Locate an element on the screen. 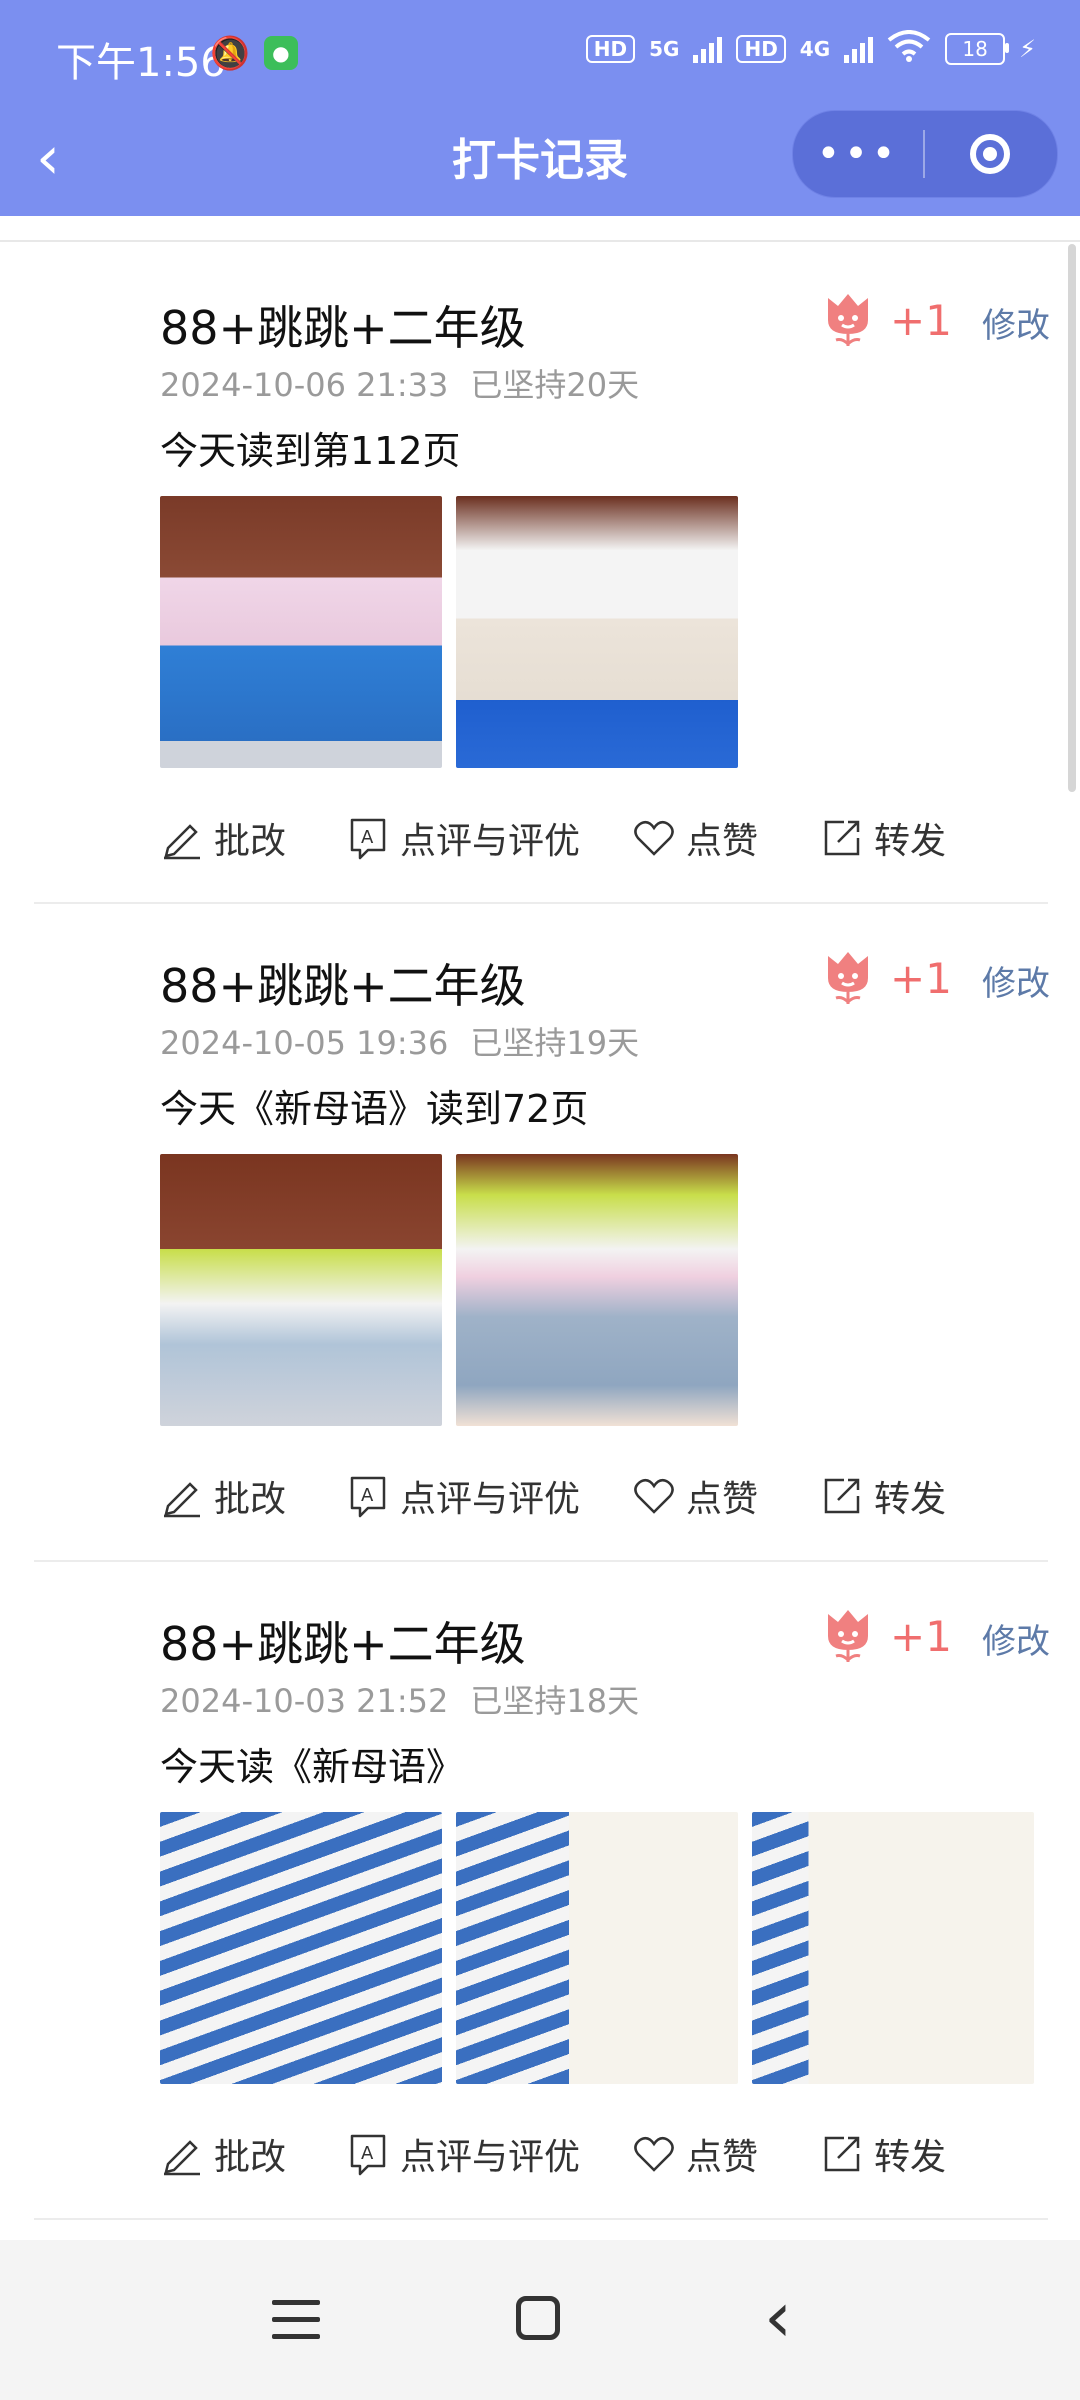  wifi-icon is located at coordinates (909, 49).